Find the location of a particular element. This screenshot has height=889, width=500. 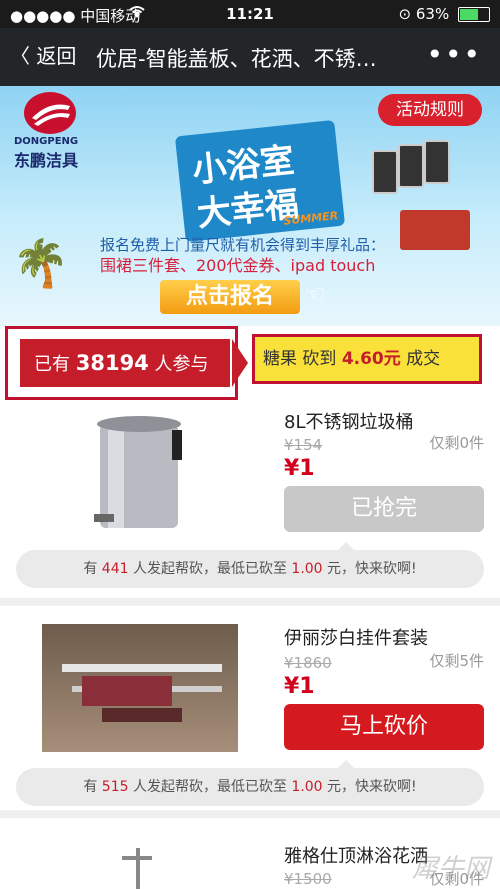

more-options-button: ••• is located at coordinates (454, 54).